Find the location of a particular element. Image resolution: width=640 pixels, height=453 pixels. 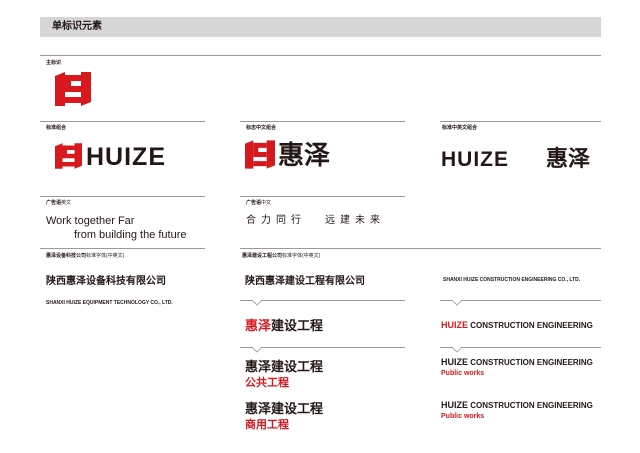

slogan-en-line2: from building the future is located at coordinates (130, 235).